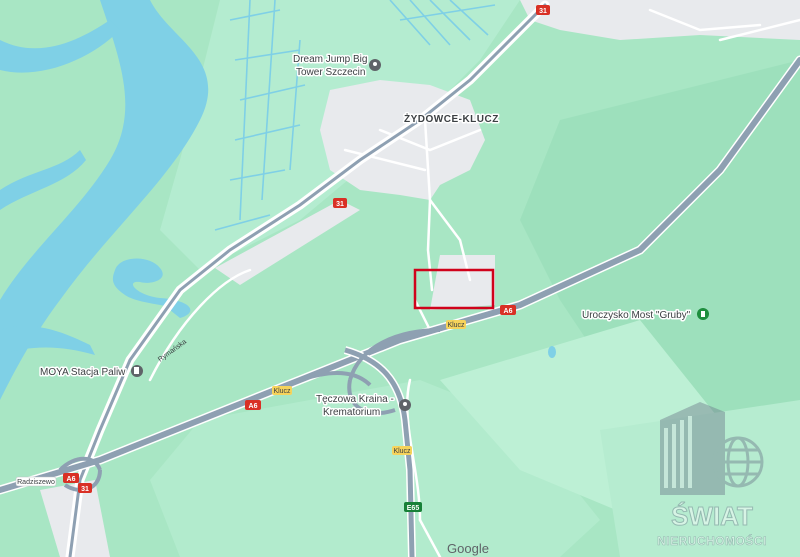 This screenshot has height=557, width=800. What do you see at coordinates (712, 516) in the screenshot?
I see `svg-text: ŚWIAT` at bounding box center [712, 516].